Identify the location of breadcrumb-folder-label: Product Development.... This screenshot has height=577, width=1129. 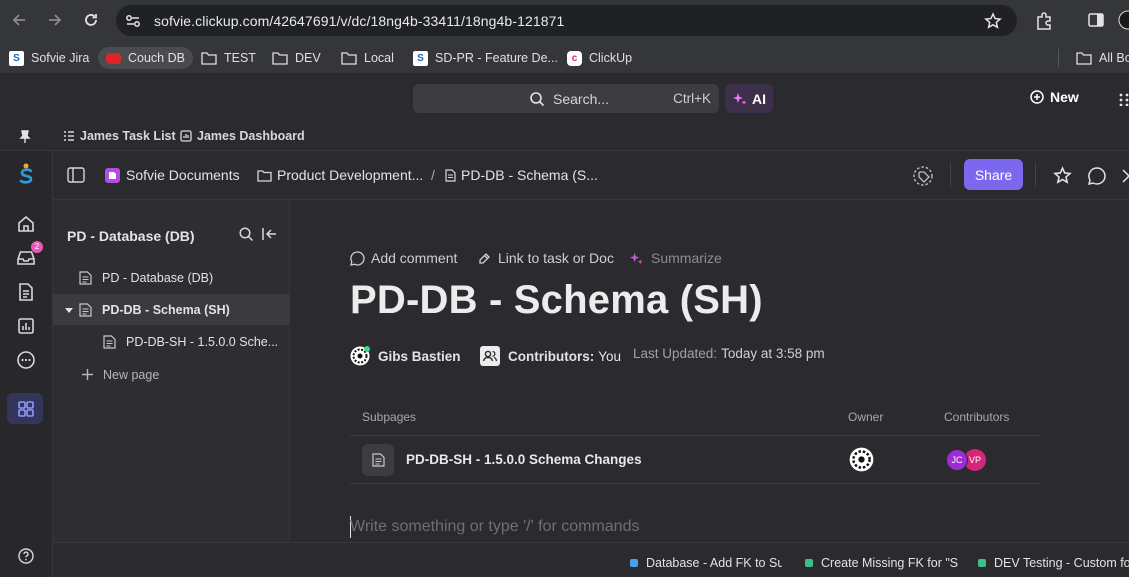
(350, 175).